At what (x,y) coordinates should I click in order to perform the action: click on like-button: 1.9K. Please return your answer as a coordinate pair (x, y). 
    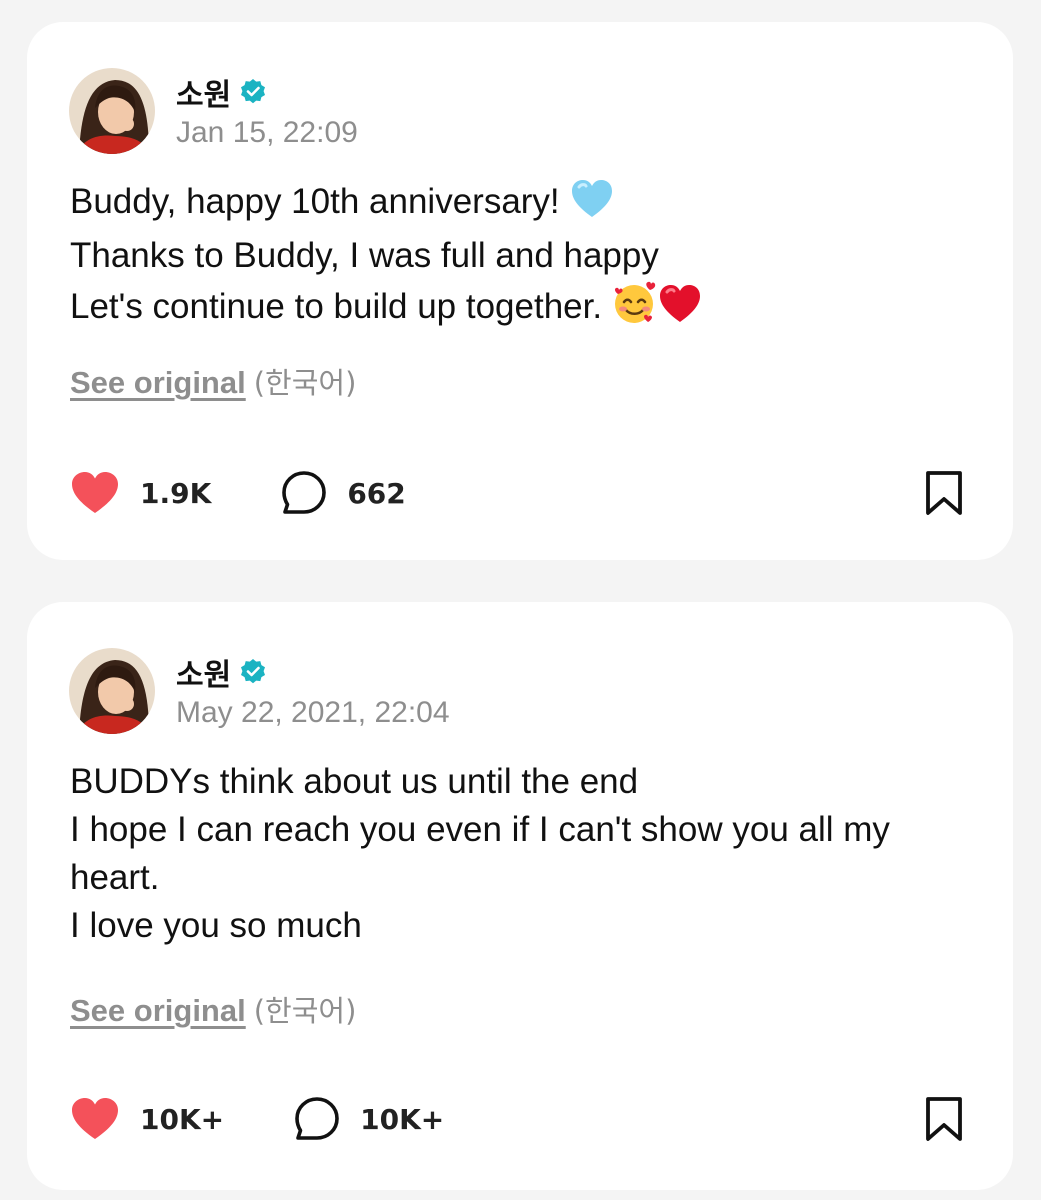
    Looking at the image, I should click on (140, 493).